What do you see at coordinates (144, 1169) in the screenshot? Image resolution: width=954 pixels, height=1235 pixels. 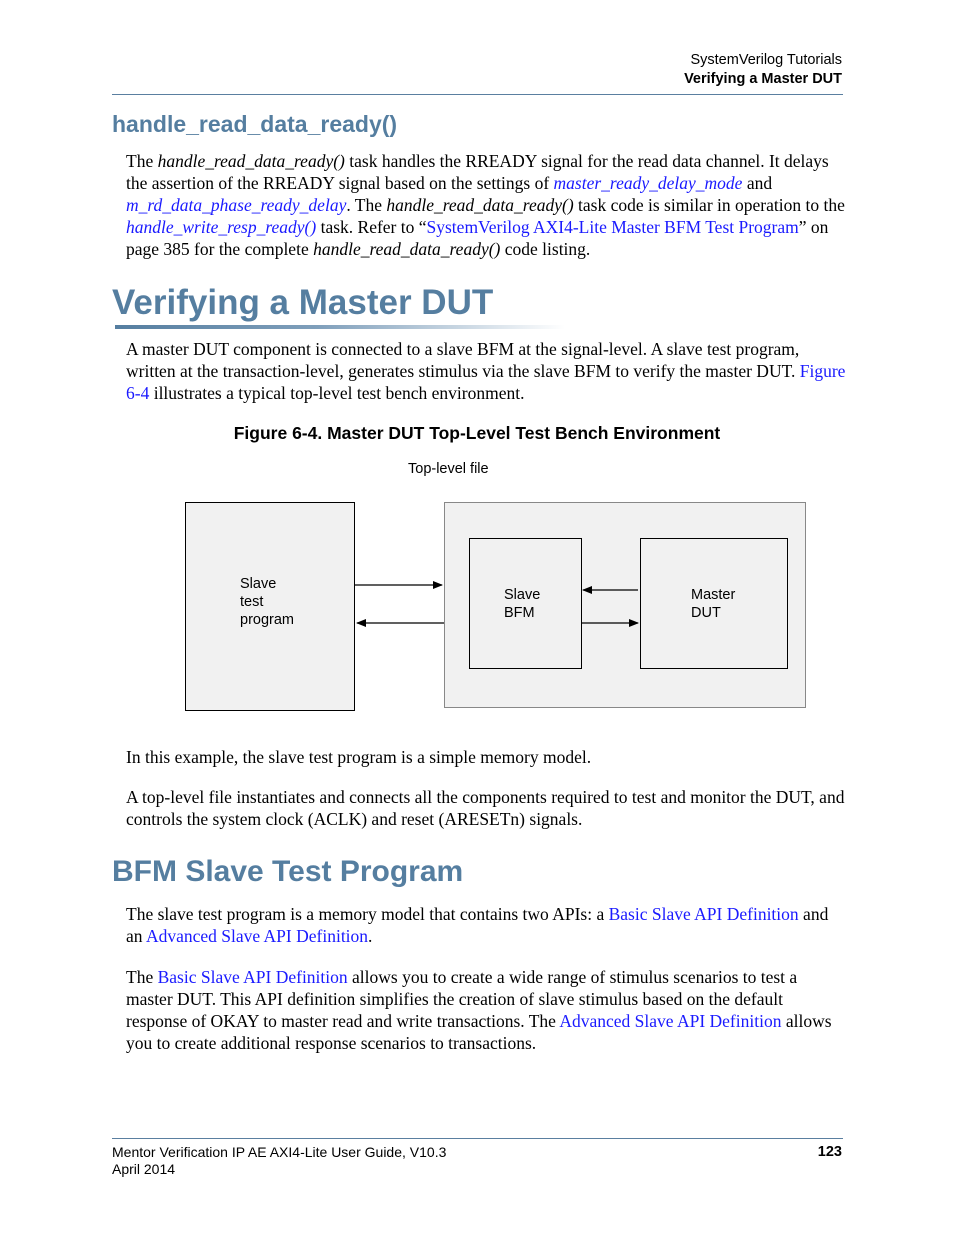 I see `footer-date: April 2014` at bounding box center [144, 1169].